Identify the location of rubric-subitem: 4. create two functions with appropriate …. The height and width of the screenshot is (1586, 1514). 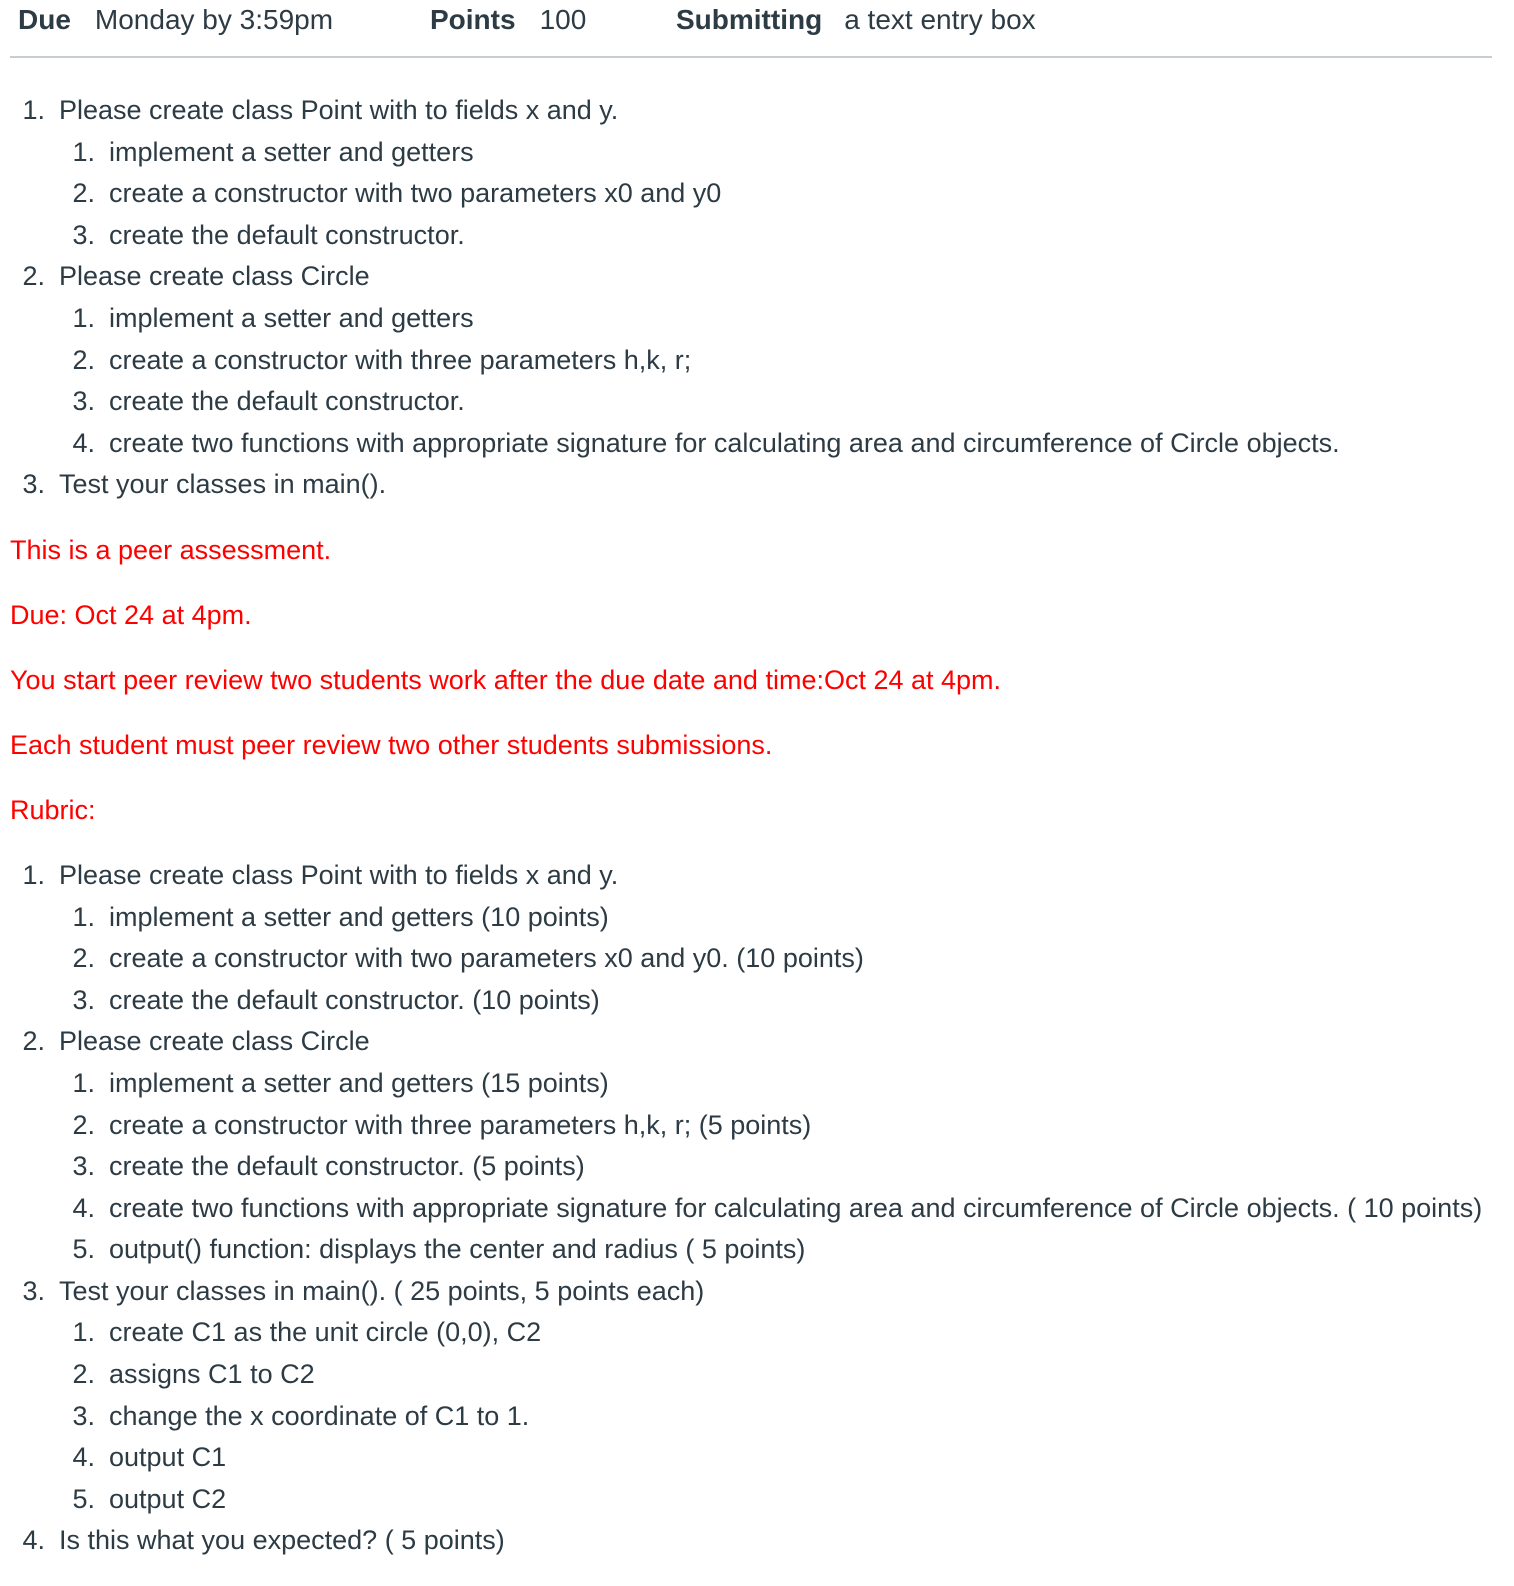
(756, 1209).